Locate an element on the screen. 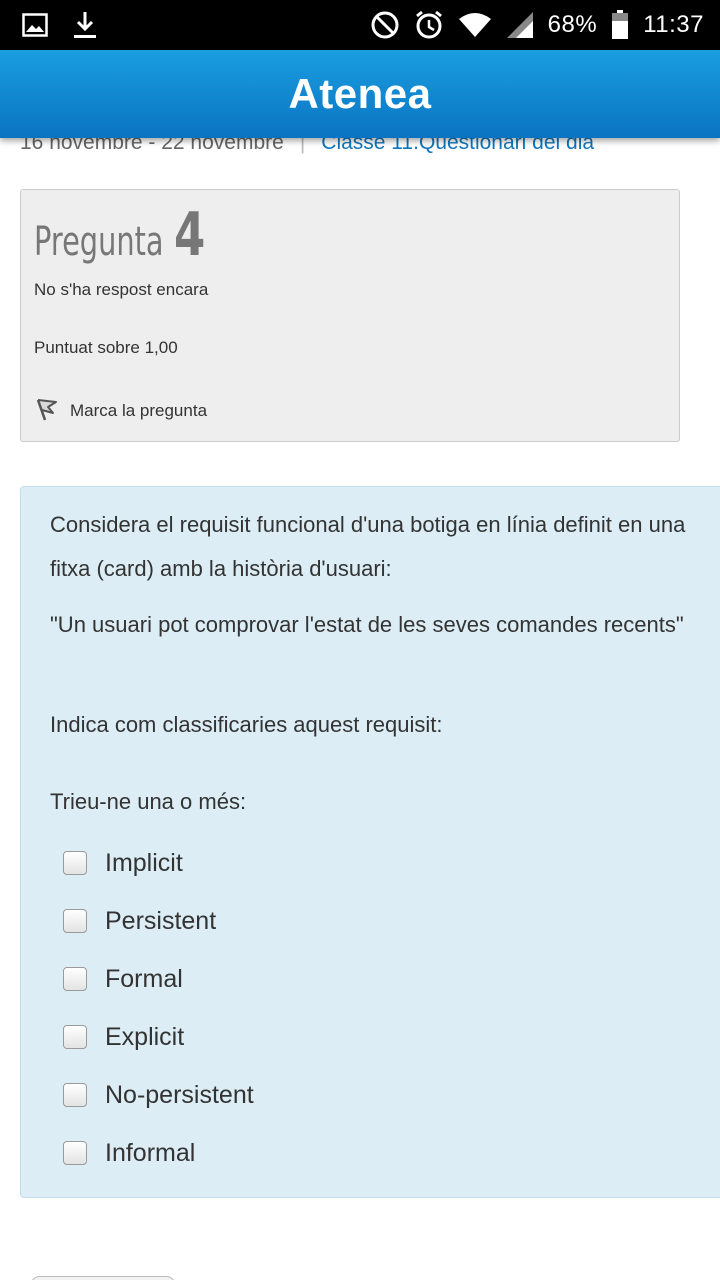 The height and width of the screenshot is (1280, 720). image-icon is located at coordinates (35, 25).